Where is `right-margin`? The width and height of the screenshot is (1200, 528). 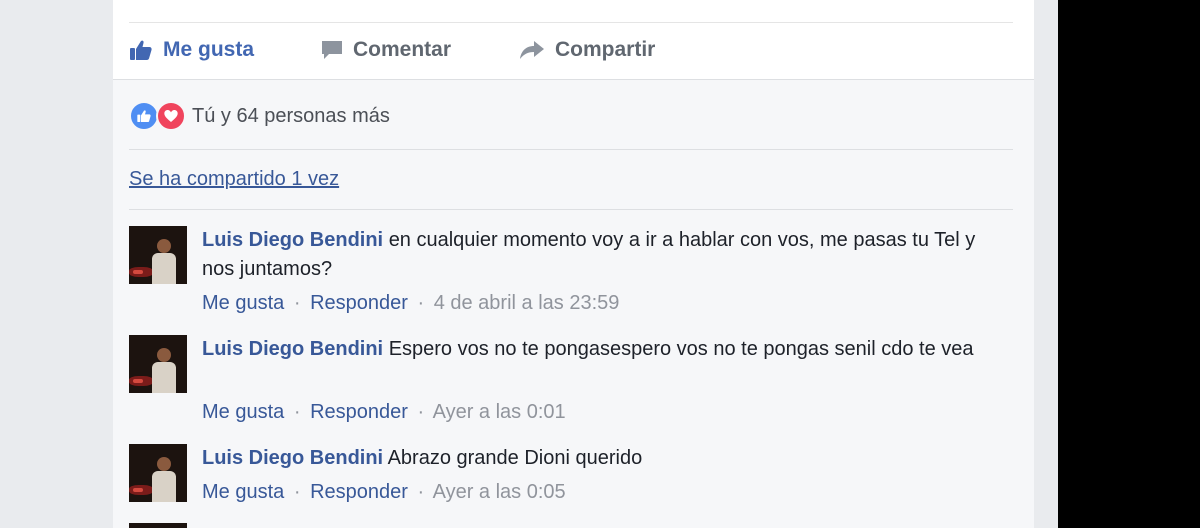 right-margin is located at coordinates (1129, 264).